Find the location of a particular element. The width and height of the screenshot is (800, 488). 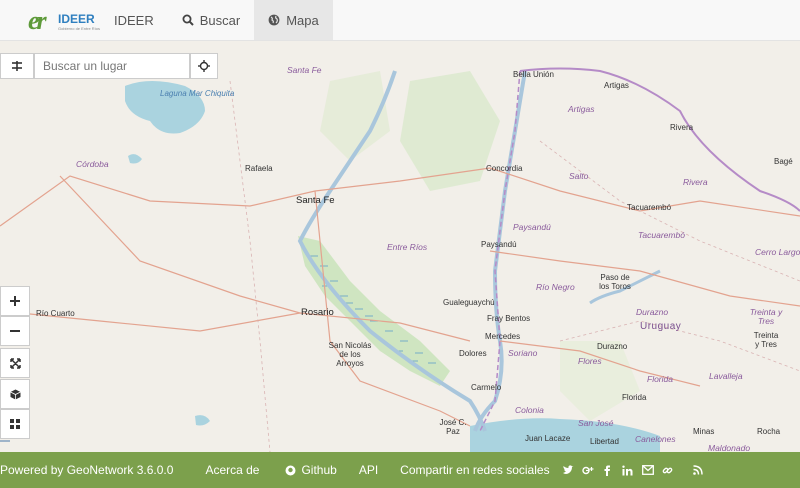

label-san-jose: San José is located at coordinates (596, 423).